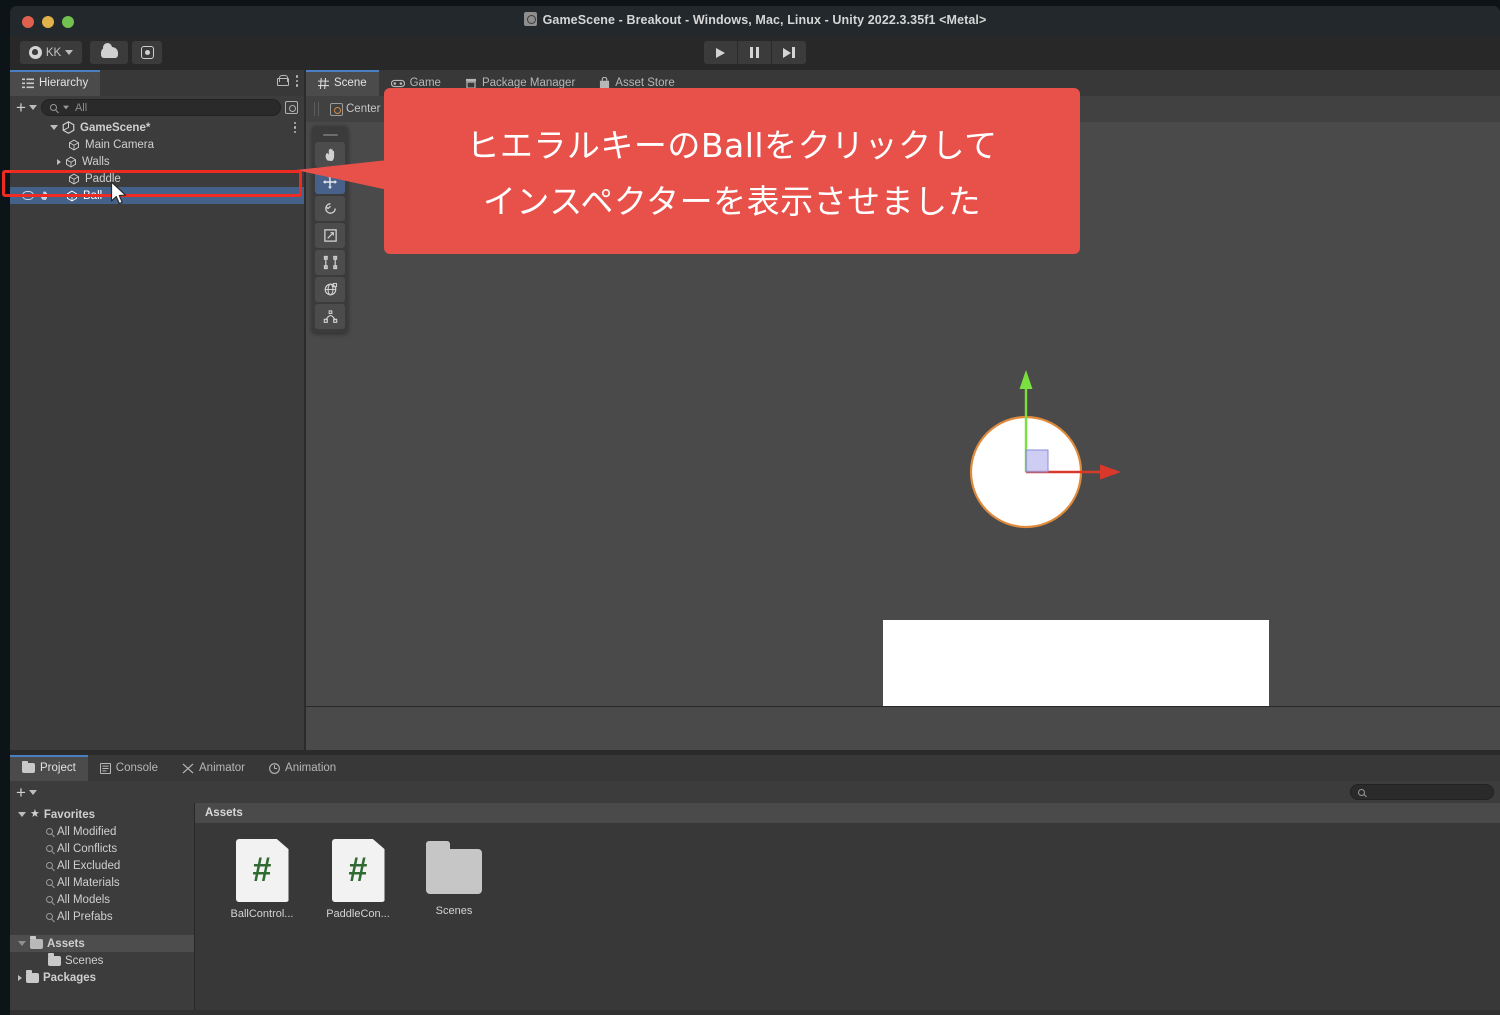  Describe the element at coordinates (214, 768) in the screenshot. I see `tab-animator: Animator` at that location.